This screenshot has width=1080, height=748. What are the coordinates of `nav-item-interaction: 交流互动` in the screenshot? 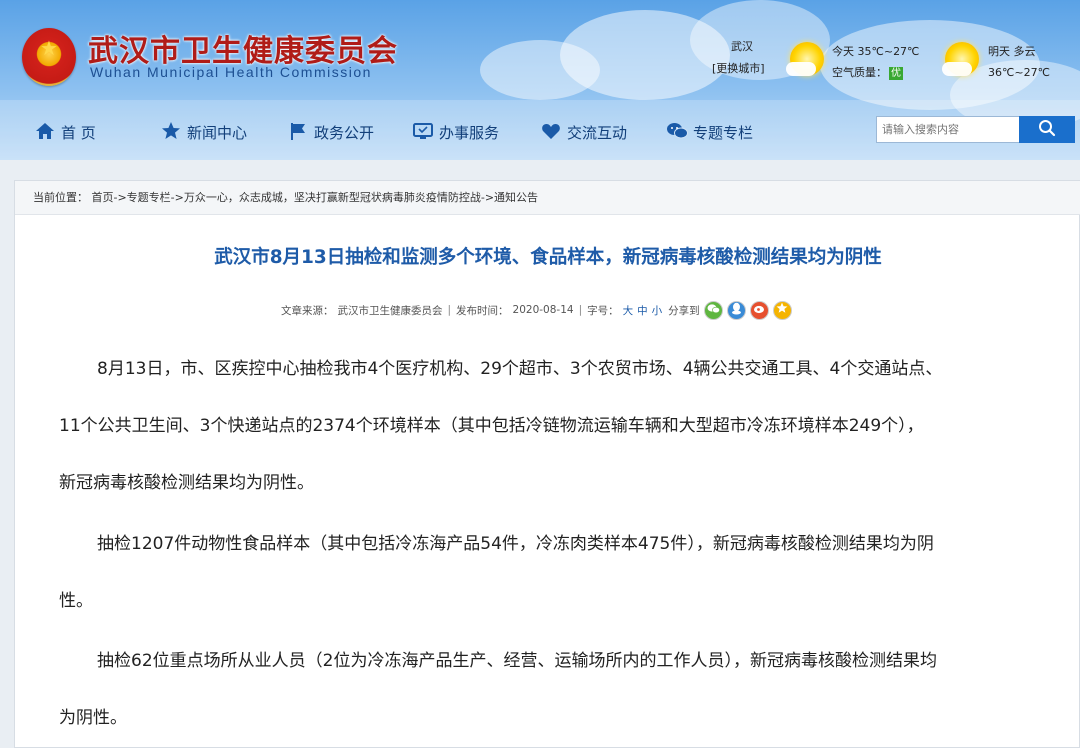 It's located at (583, 132).